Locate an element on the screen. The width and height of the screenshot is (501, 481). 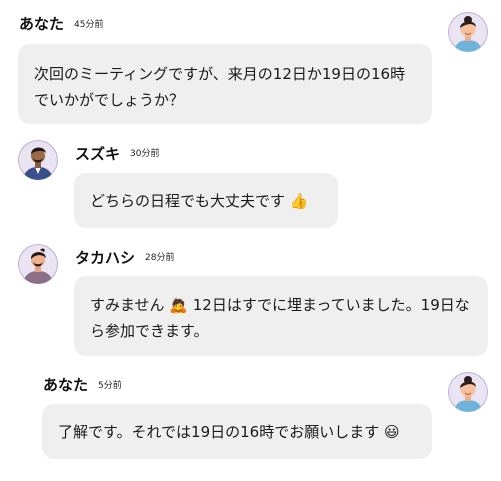
message-bubble: 了解です。それでは19日の16時でお願いします 😃 is located at coordinates (237, 431).